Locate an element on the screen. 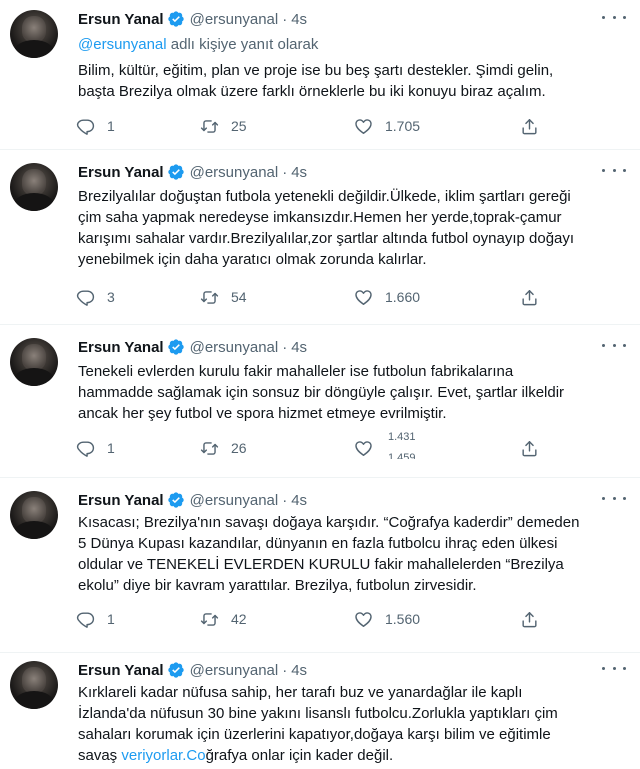 This screenshot has height=769, width=640. reply-context: @ersunyanal adlı kişiye yanıt olarak is located at coordinates (198, 44).